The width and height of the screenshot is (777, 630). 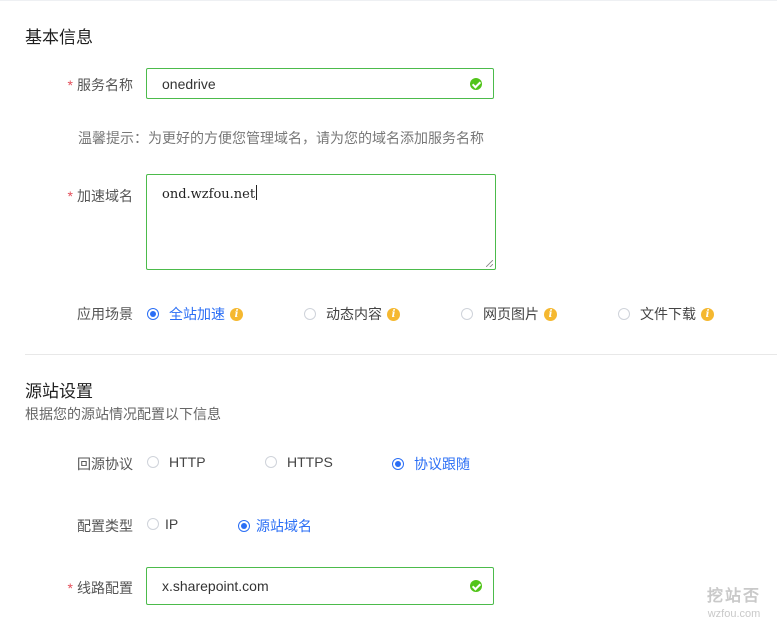 What do you see at coordinates (59, 391) in the screenshot?
I see `section-title-origin: 源站设置` at bounding box center [59, 391].